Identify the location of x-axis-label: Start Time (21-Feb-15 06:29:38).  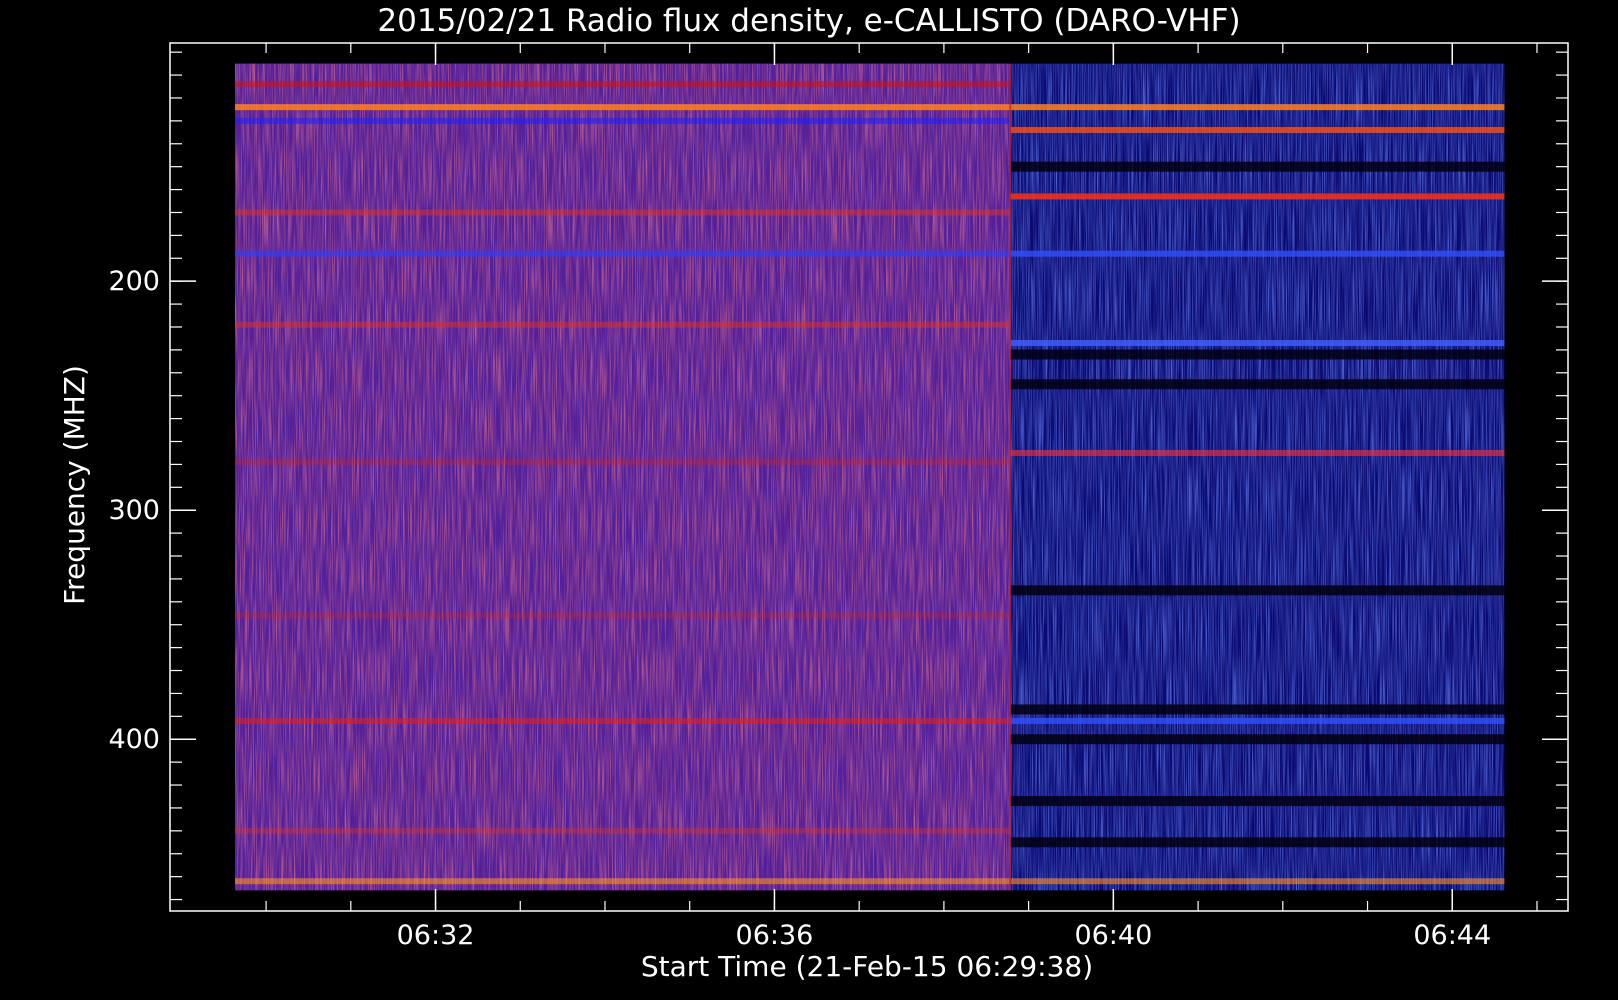
(867, 966).